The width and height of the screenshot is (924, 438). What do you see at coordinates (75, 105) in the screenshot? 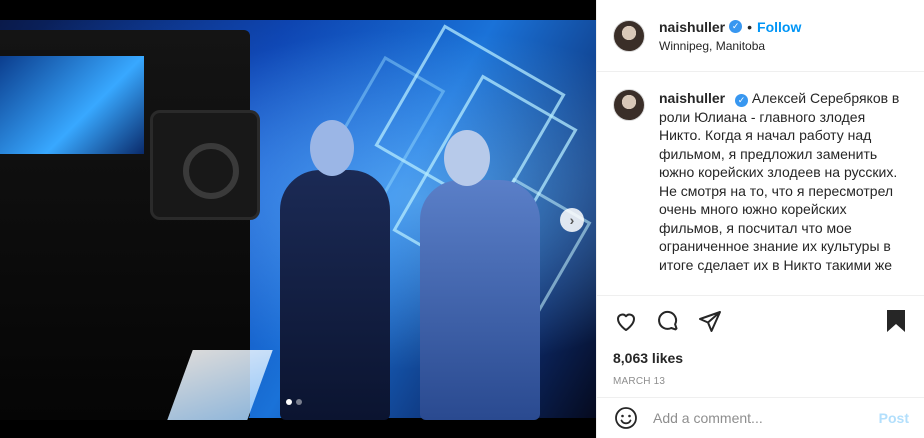
I see `camera-monitor` at bounding box center [75, 105].